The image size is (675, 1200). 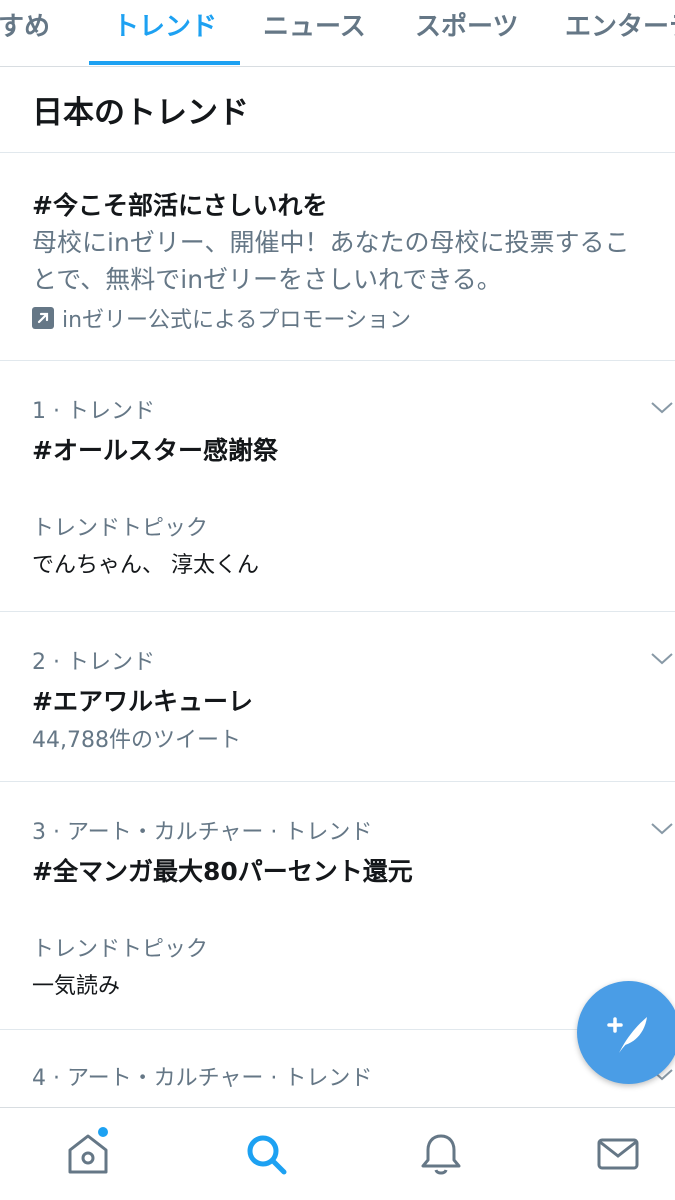 What do you see at coordinates (145, 565) in the screenshot?
I see `trend-topic: でんちゃん、 淳太くん` at bounding box center [145, 565].